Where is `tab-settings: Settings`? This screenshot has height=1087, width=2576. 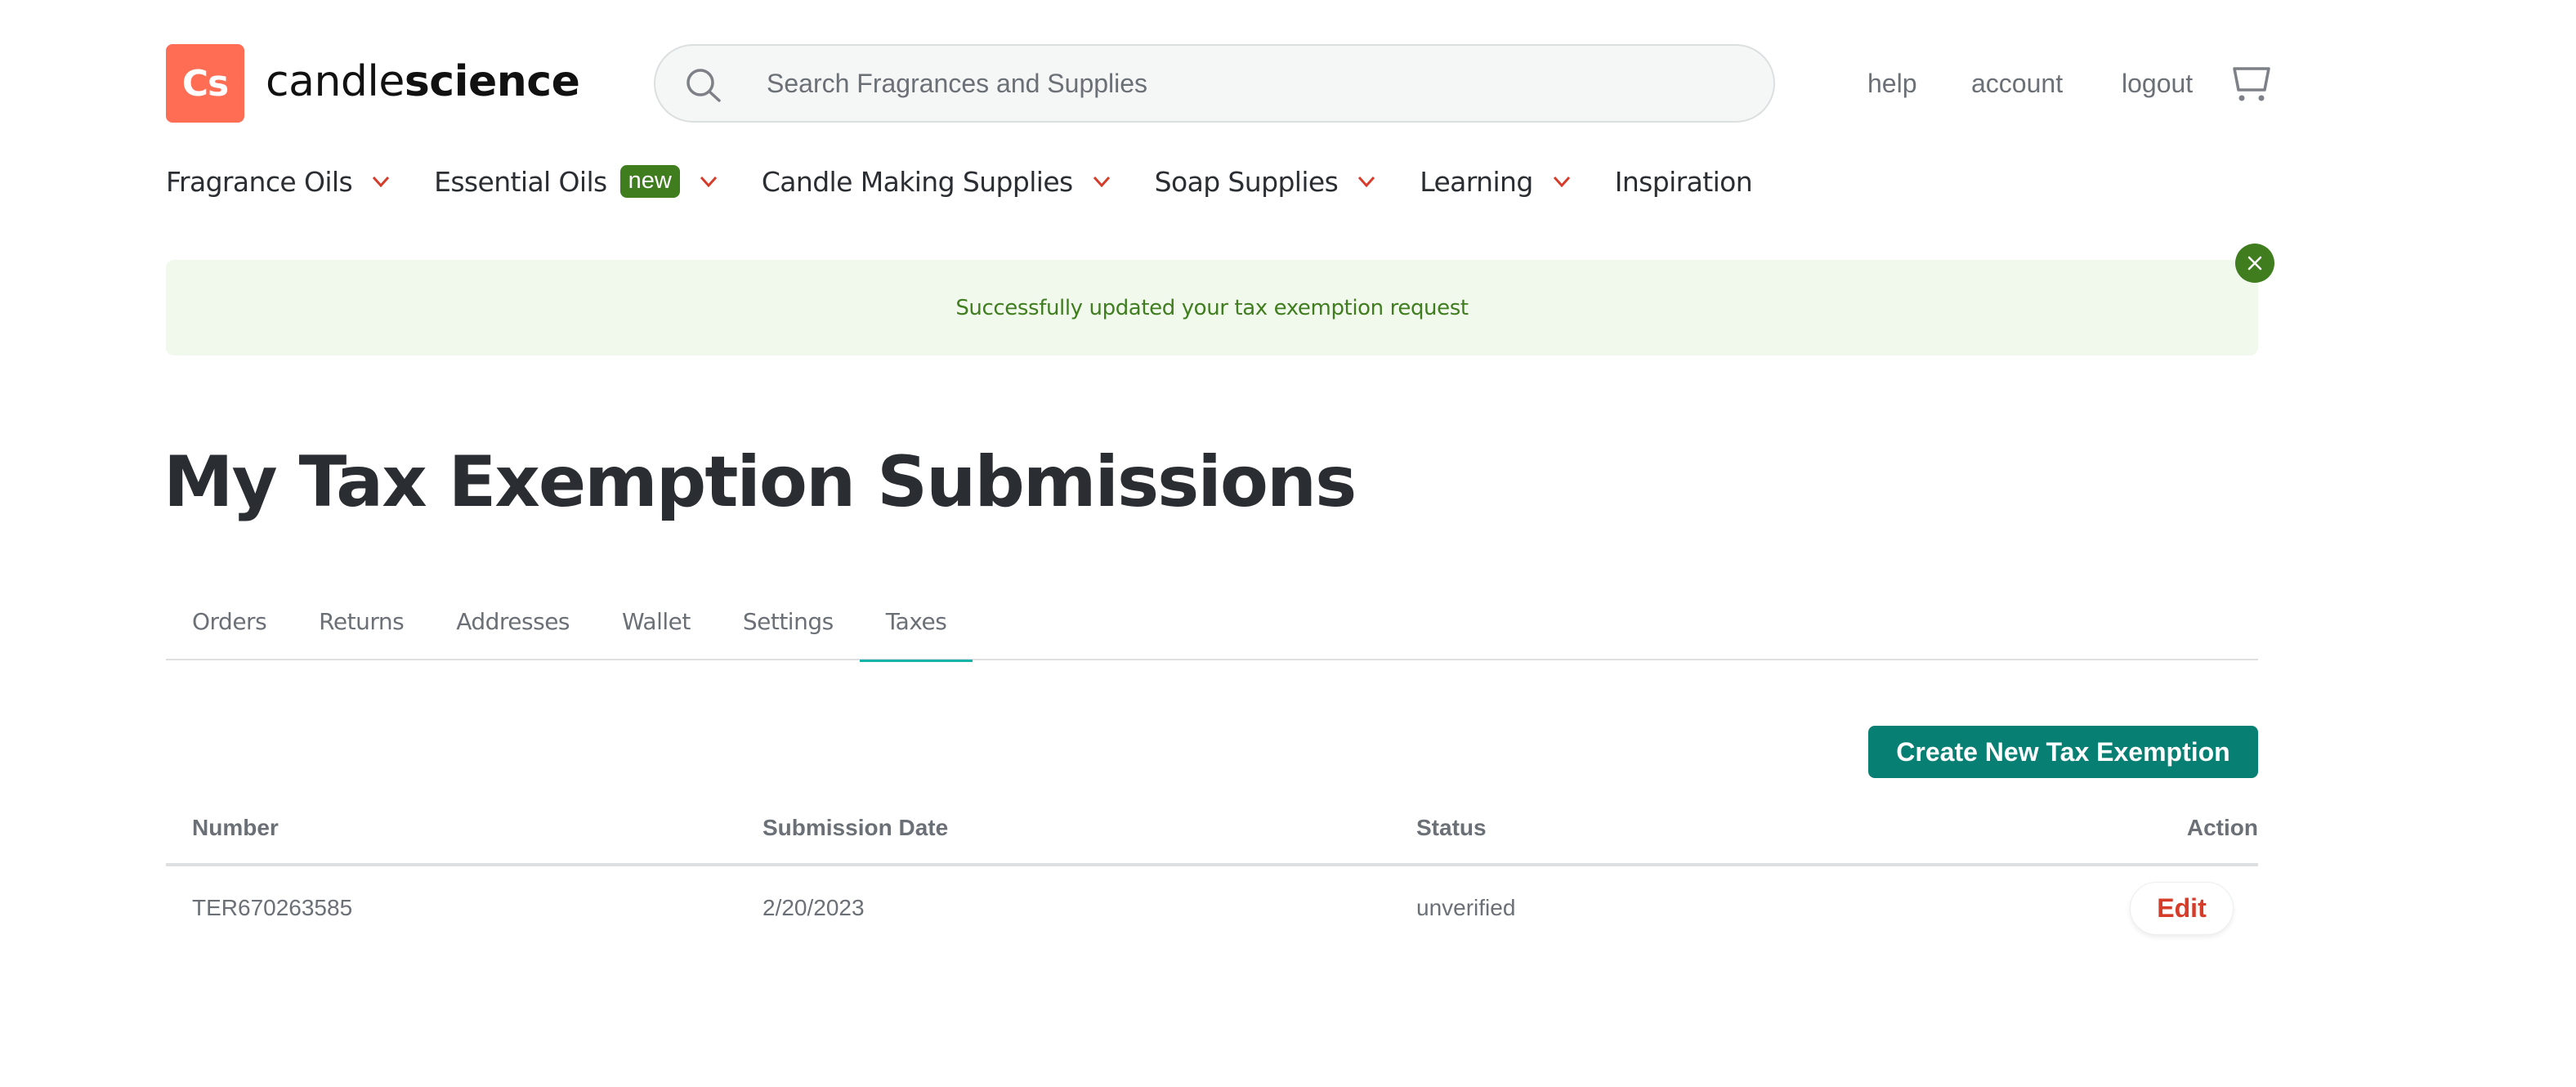
tab-settings: Settings is located at coordinates (788, 621).